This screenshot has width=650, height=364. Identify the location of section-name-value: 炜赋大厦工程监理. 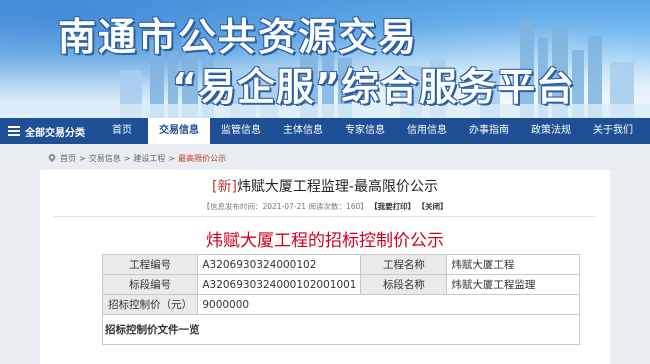
(513, 284).